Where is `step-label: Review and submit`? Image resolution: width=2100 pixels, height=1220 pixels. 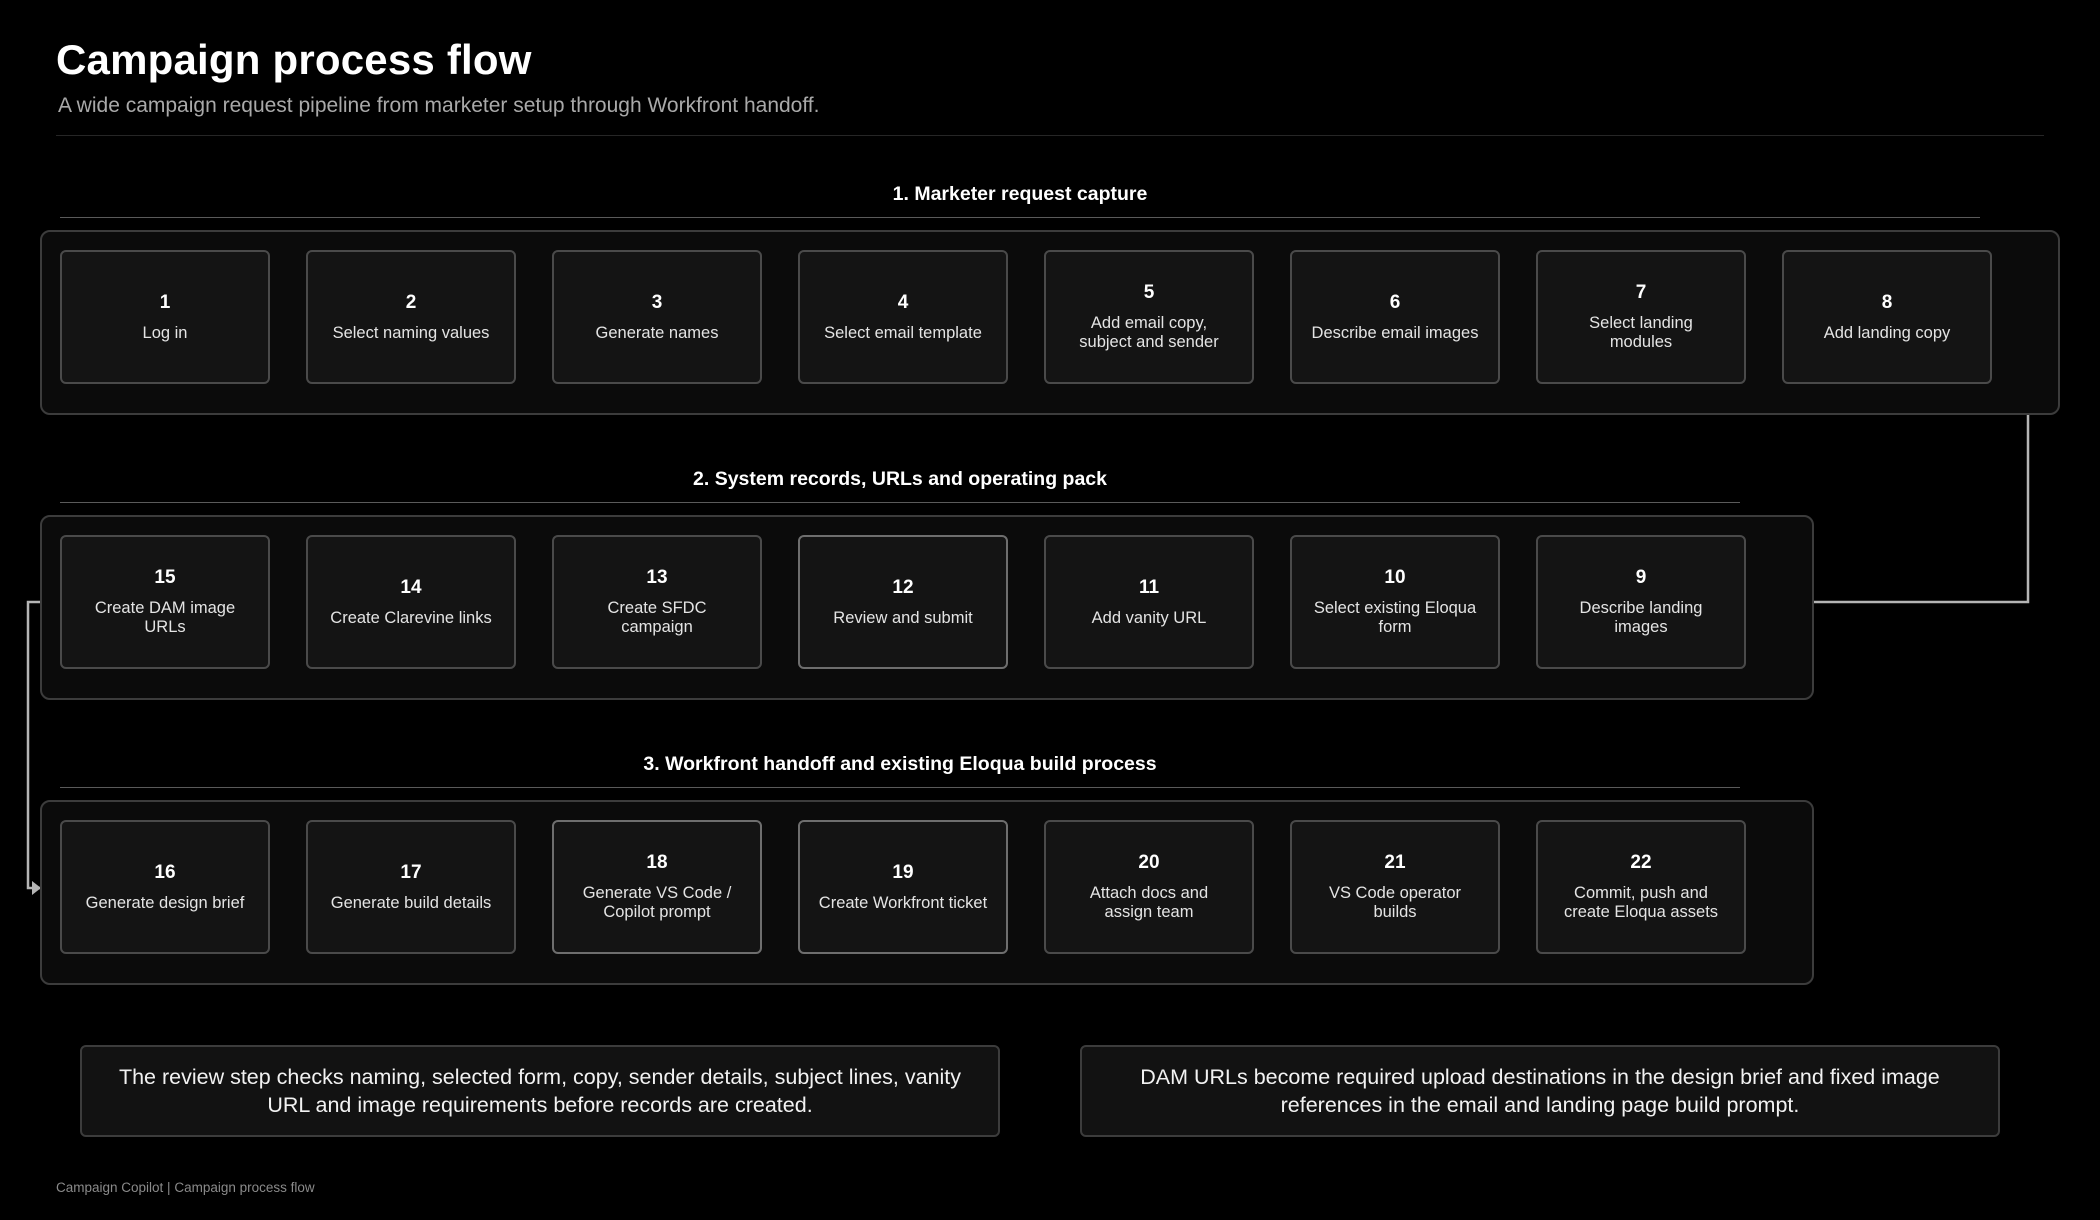
step-label: Review and submit is located at coordinates (903, 617).